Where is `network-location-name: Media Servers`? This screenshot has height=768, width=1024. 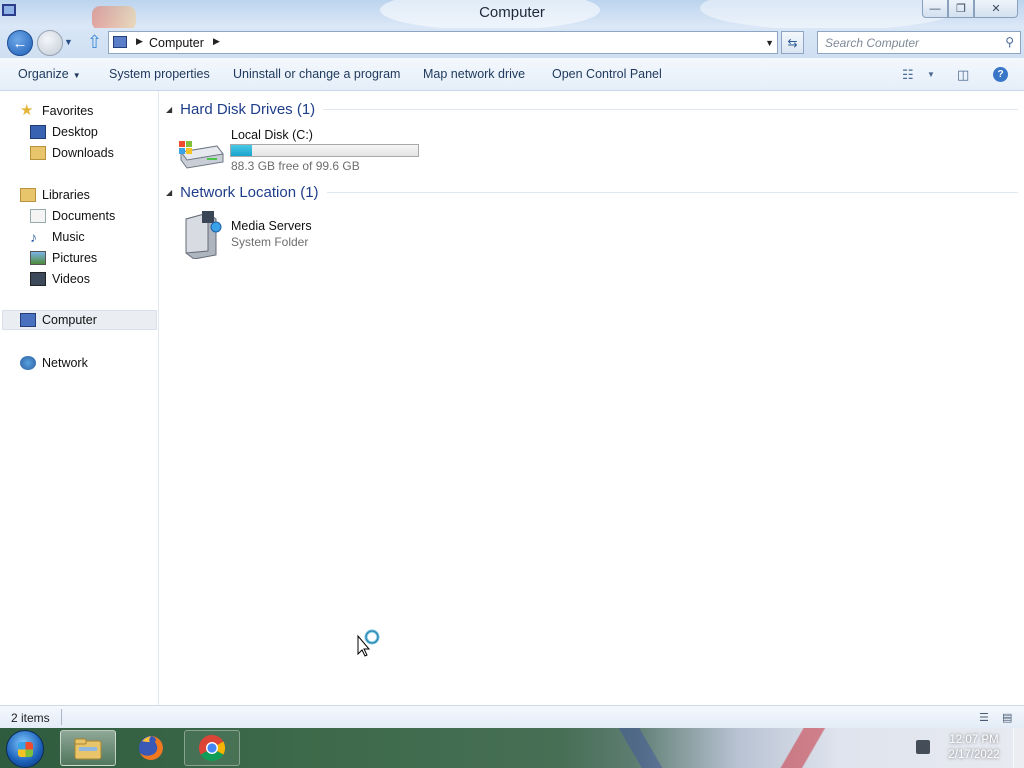 network-location-name: Media Servers is located at coordinates (271, 226).